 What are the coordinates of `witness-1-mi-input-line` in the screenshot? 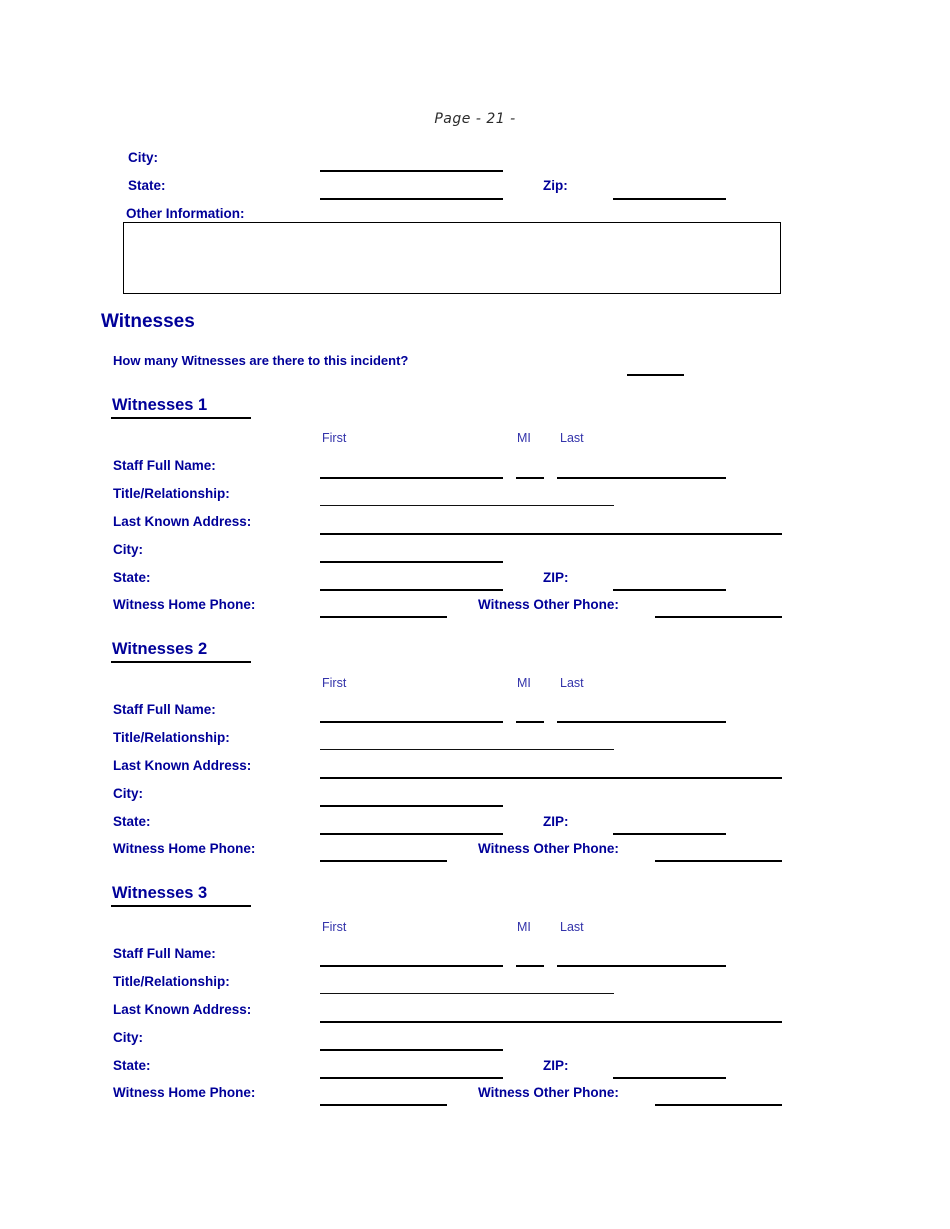 It's located at (530, 478).